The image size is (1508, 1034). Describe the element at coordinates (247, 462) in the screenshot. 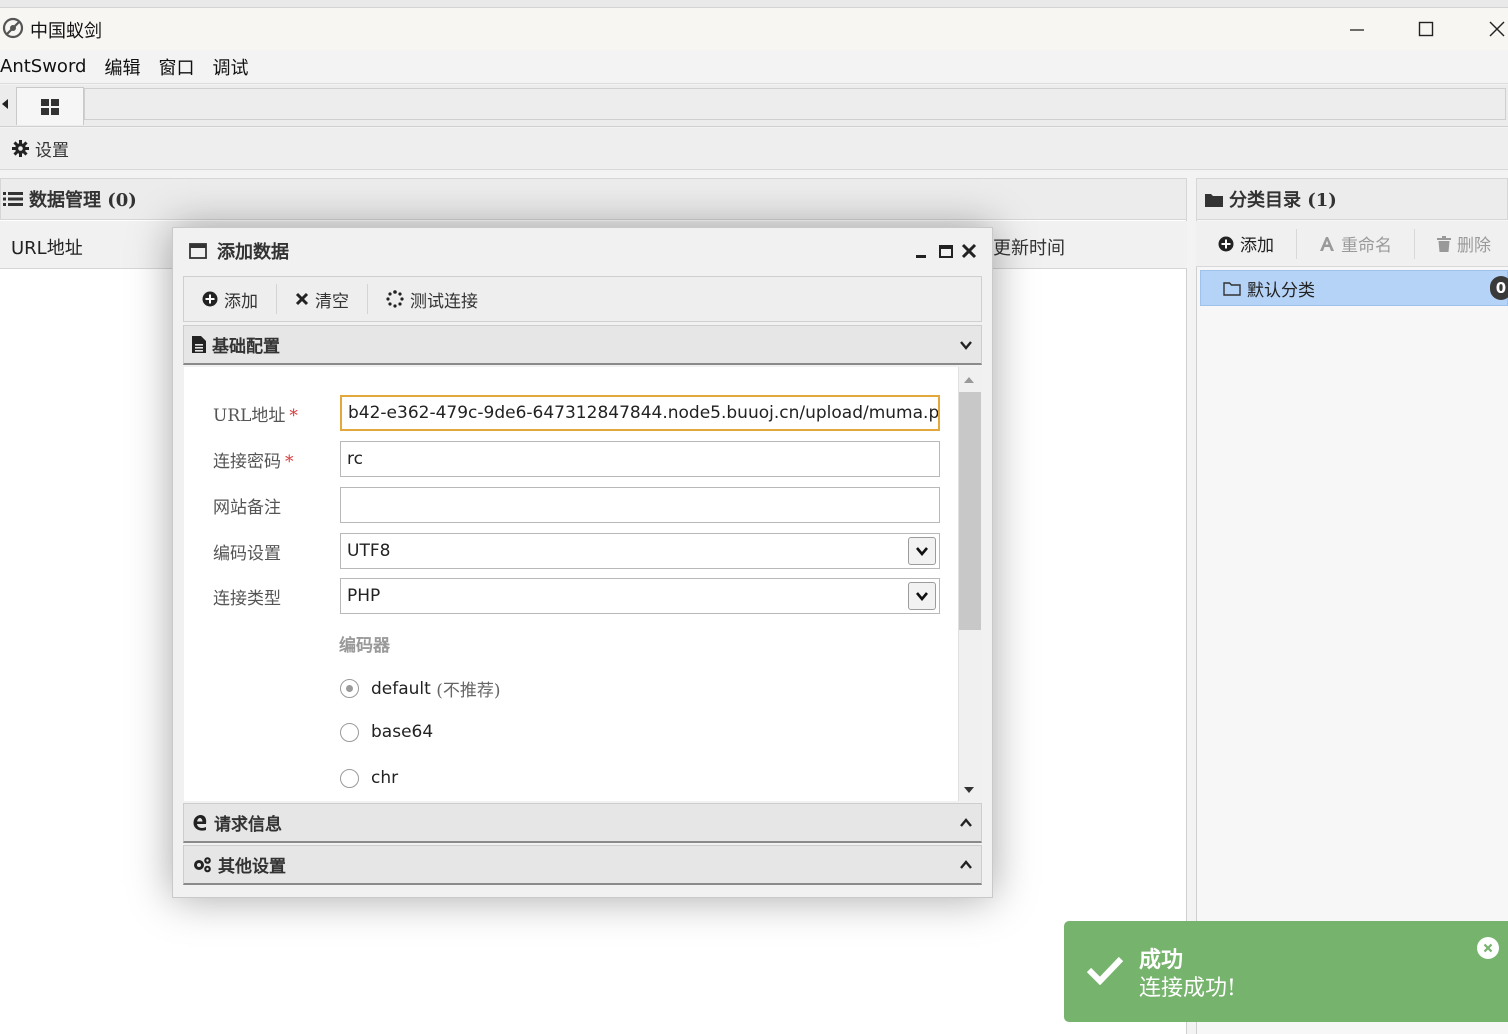

I see `password-label-text: 连接密码` at that location.